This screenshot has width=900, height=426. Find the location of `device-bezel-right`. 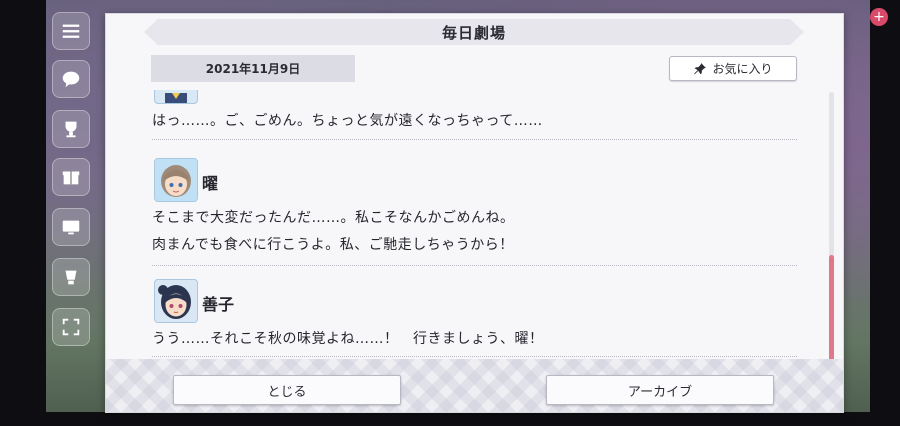

device-bezel-right is located at coordinates (885, 213).